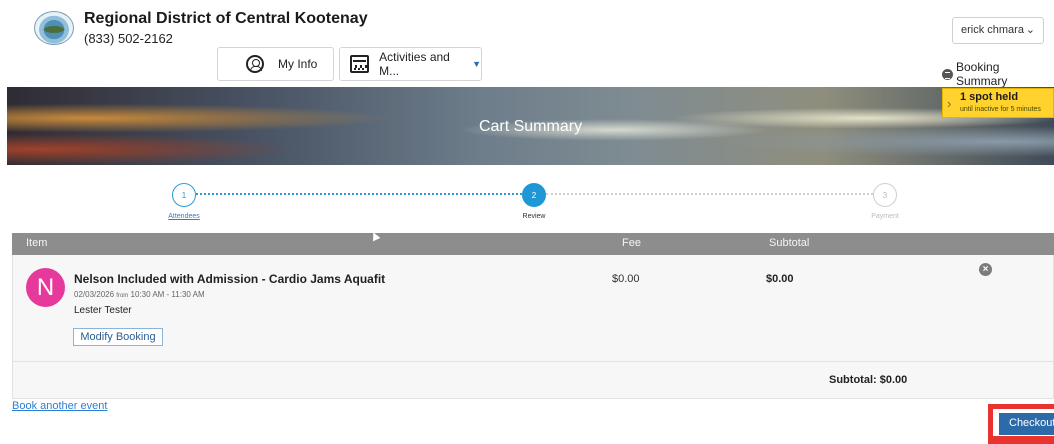 Image resolution: width=1054 pixels, height=444 pixels. Describe the element at coordinates (184, 216) in the screenshot. I see `step-attendees-link: Attendees` at that location.